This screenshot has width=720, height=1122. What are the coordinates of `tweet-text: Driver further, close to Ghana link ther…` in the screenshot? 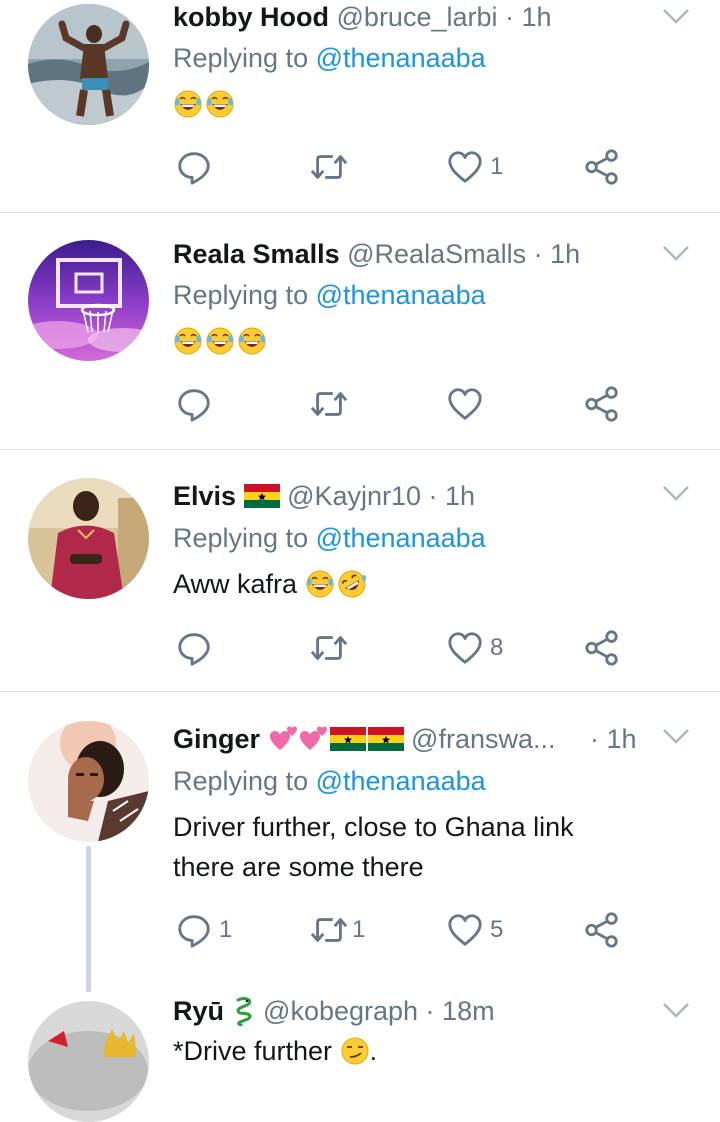 It's located at (373, 847).